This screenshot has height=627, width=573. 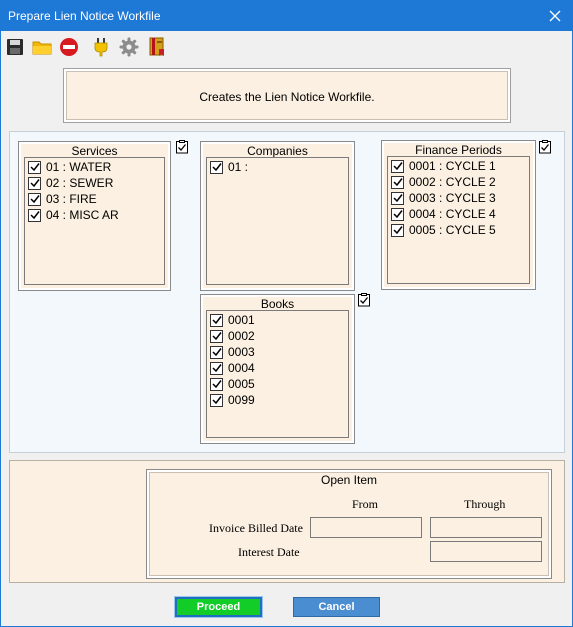 I want to click on item-label: 0005 : CYCLE 5, so click(x=452, y=230).